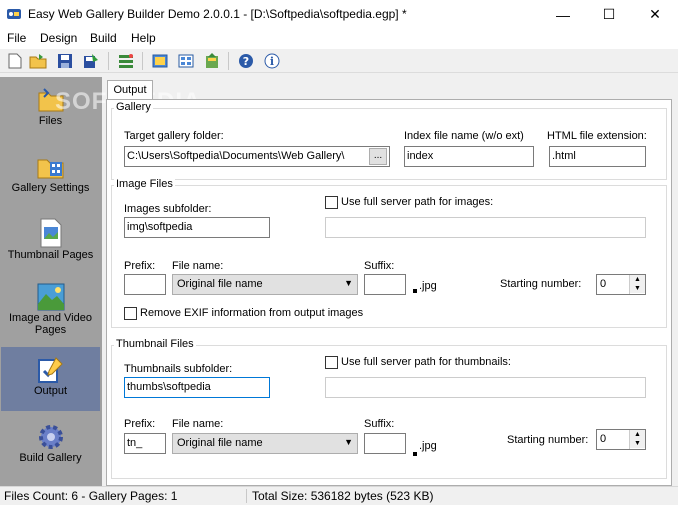 This screenshot has width=678, height=505. Describe the element at coordinates (385, 284) in the screenshot. I see `suffix-input` at that location.